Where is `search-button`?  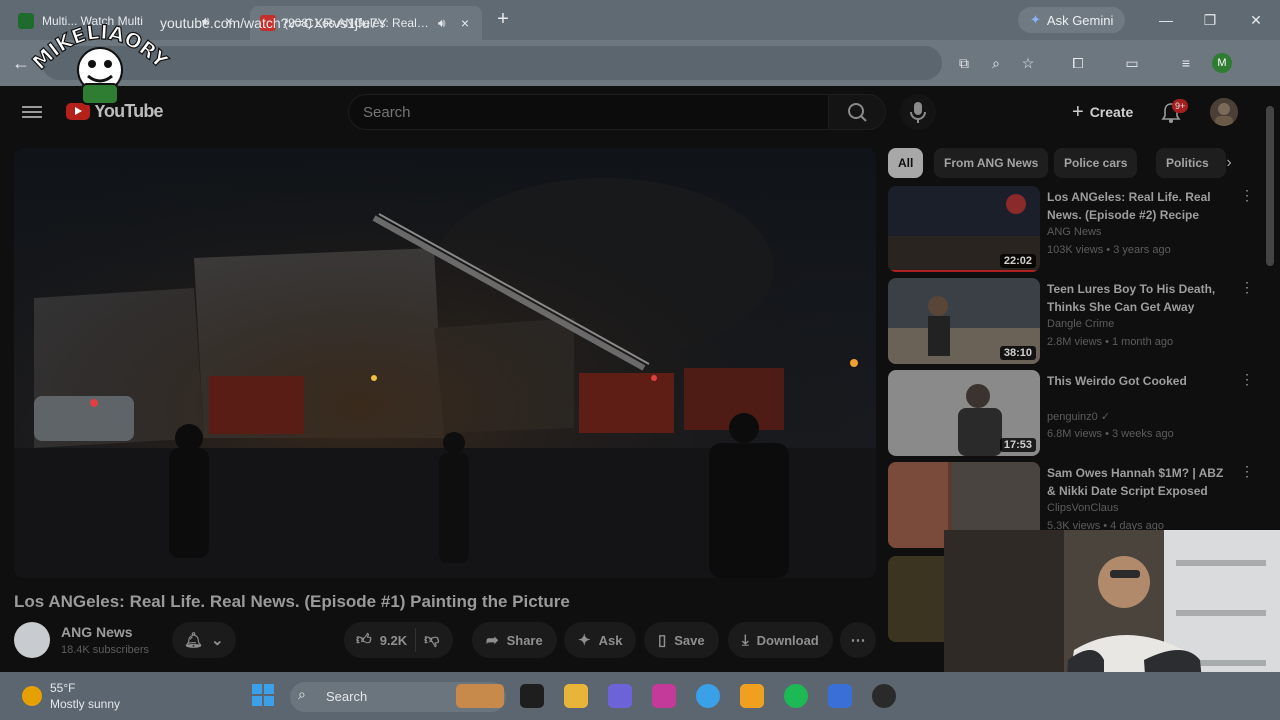
search-button is located at coordinates (857, 112).